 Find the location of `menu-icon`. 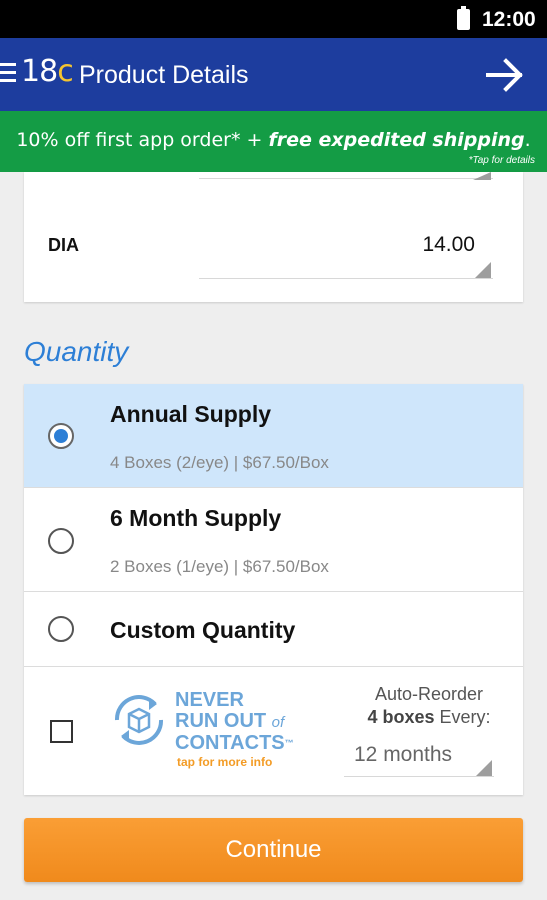

menu-icon is located at coordinates (8, 73).